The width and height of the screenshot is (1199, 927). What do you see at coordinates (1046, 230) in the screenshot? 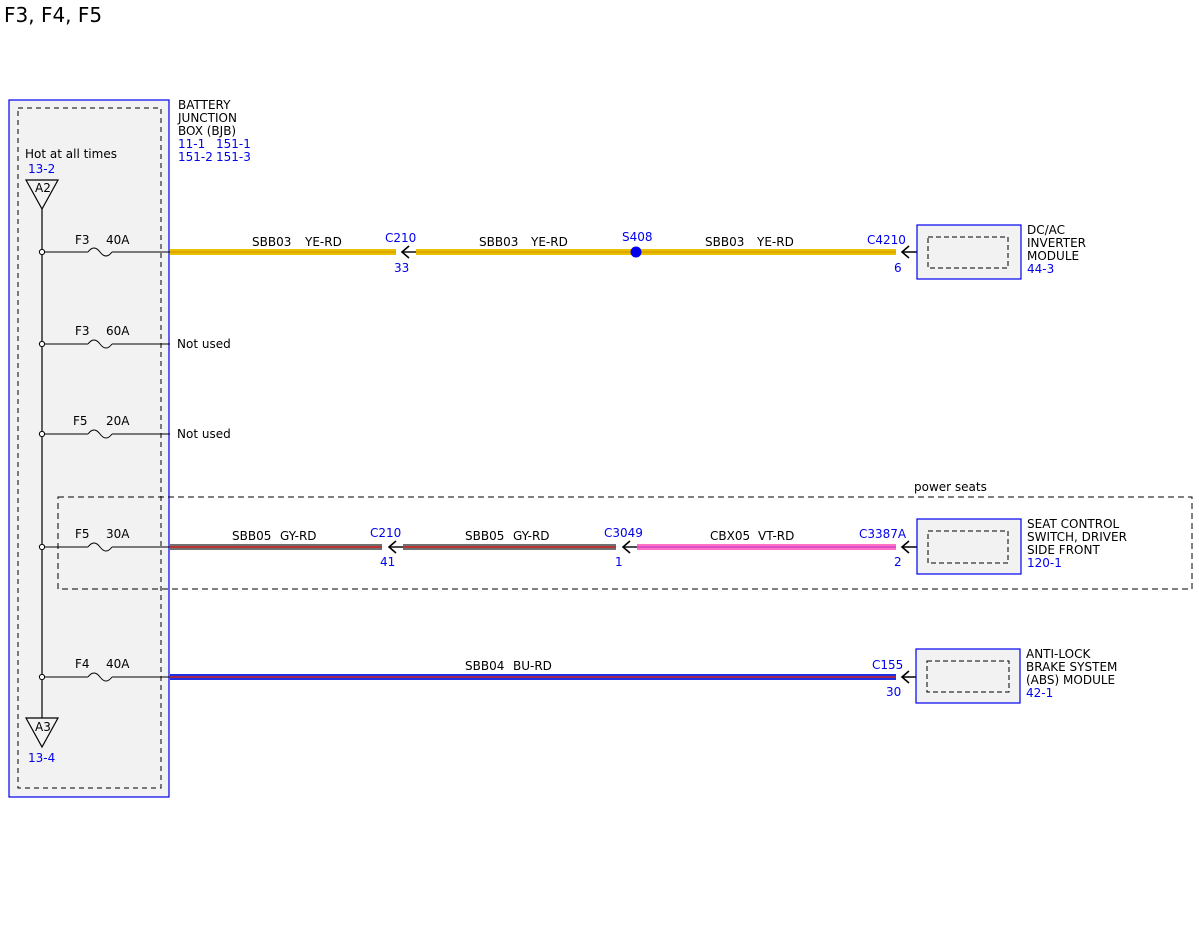
I see `module-name-line: DC/AC` at bounding box center [1046, 230].